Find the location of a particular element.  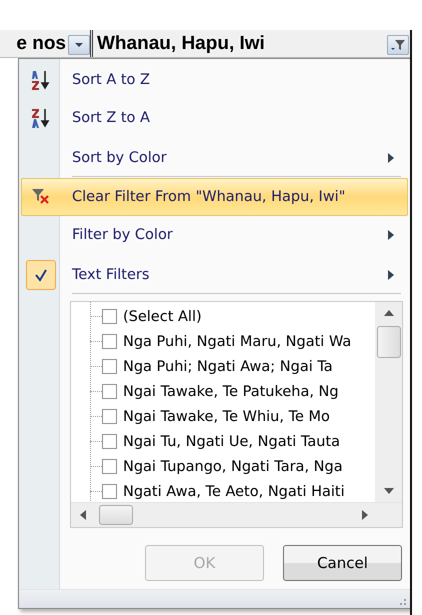

scroll-up-icon is located at coordinates (389, 313).